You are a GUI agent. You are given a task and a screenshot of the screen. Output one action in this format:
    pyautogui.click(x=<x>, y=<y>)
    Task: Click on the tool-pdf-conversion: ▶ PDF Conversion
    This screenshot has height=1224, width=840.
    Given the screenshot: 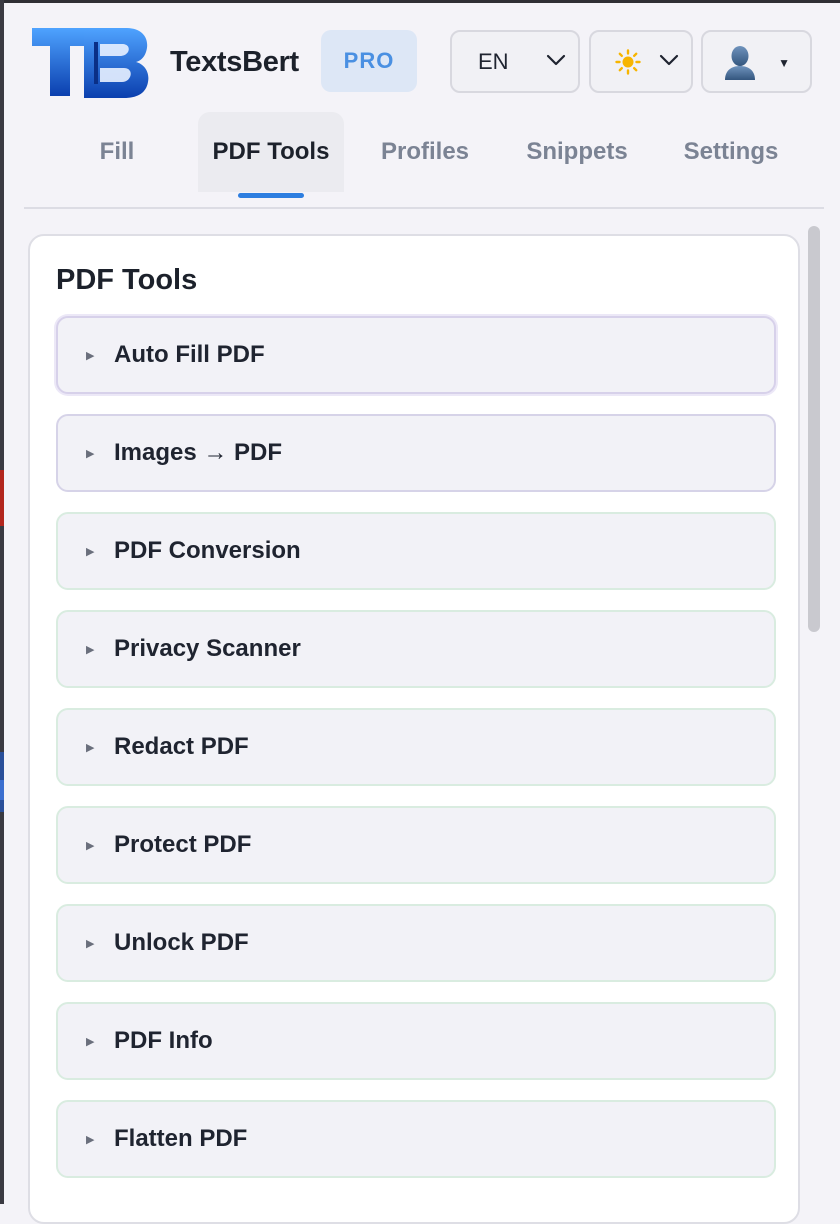 What is the action you would take?
    pyautogui.click(x=416, y=551)
    